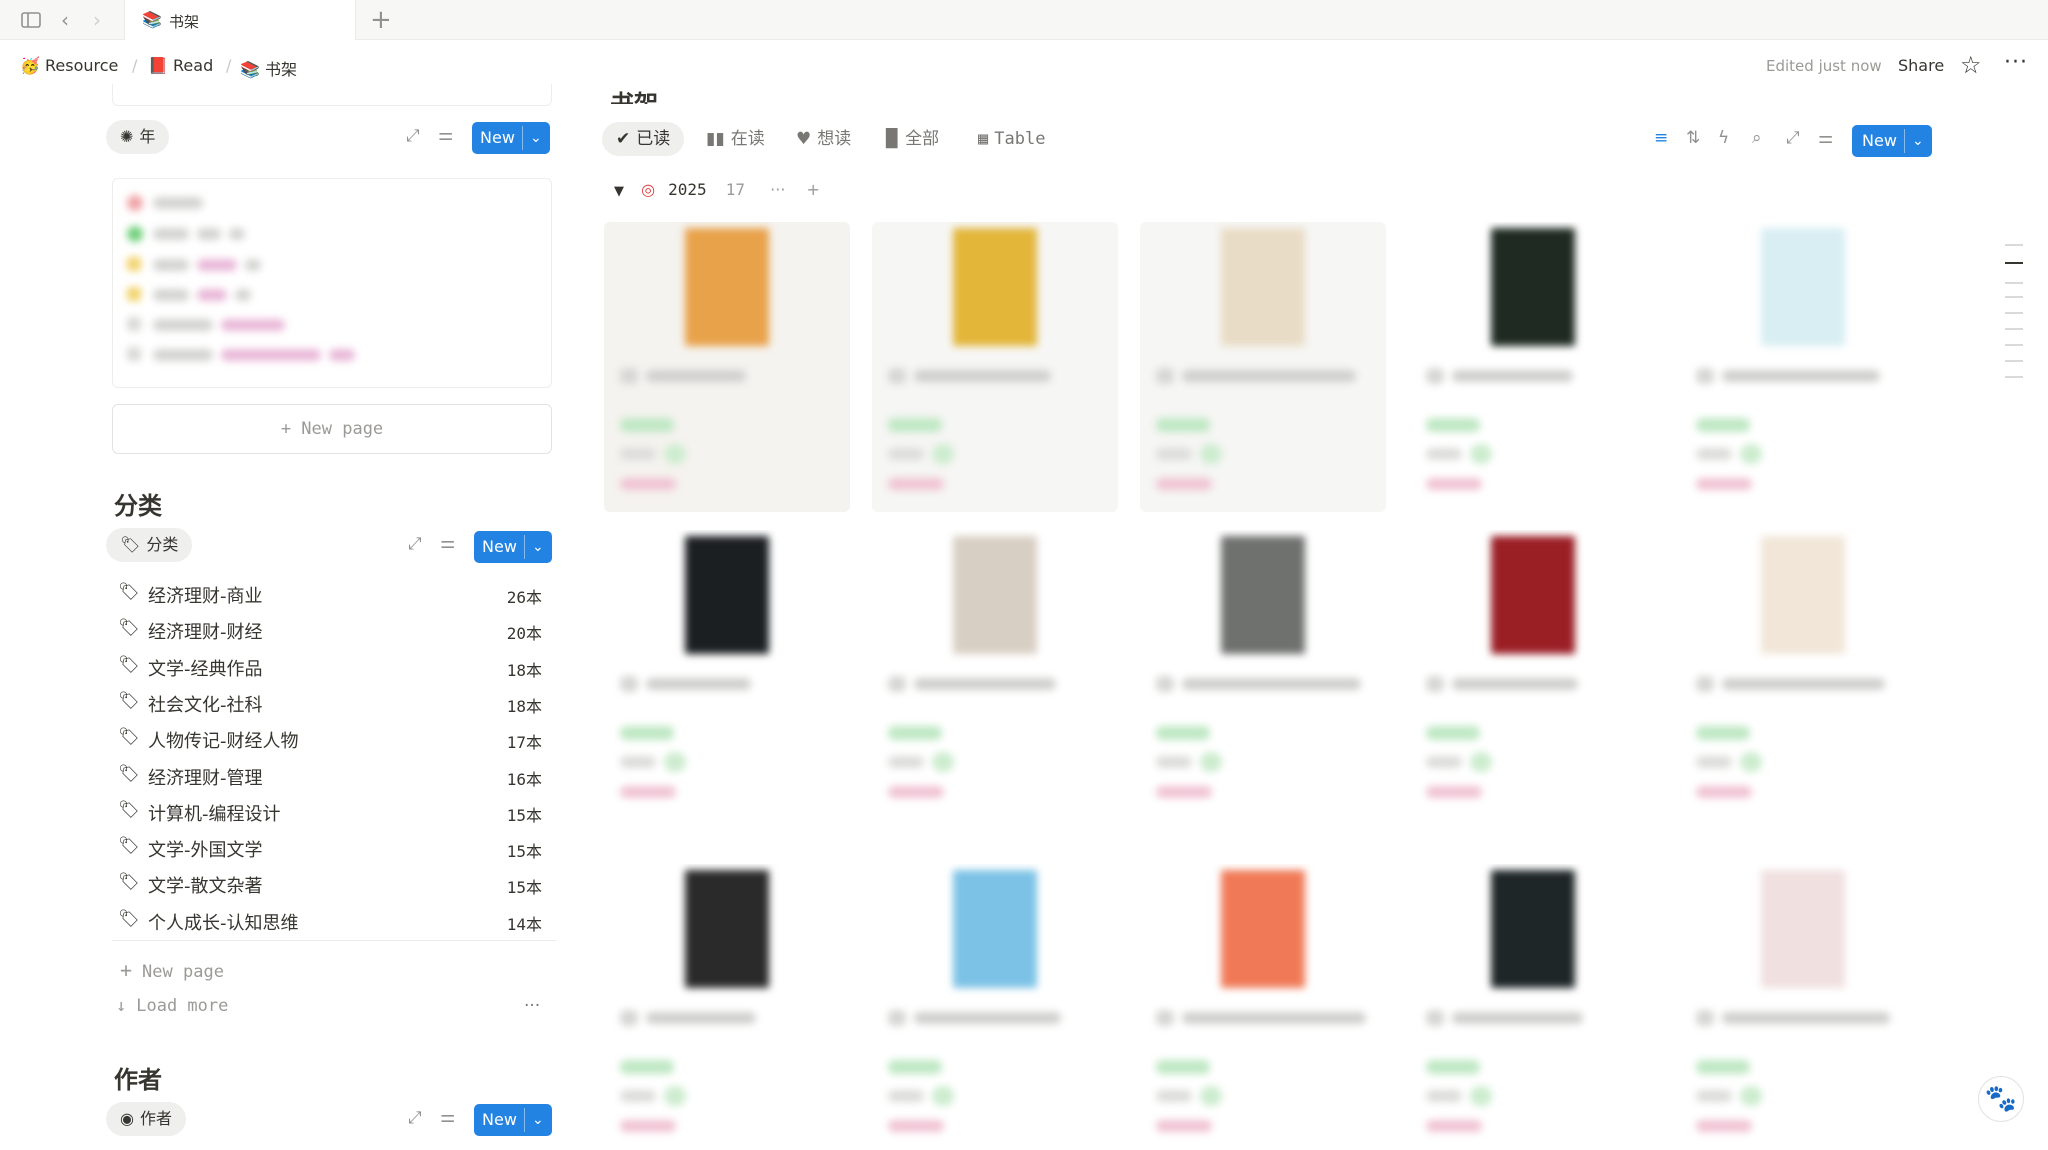 The width and height of the screenshot is (2048, 1150). What do you see at coordinates (205, 596) in the screenshot?
I see `category-name: 经济理财-商业` at bounding box center [205, 596].